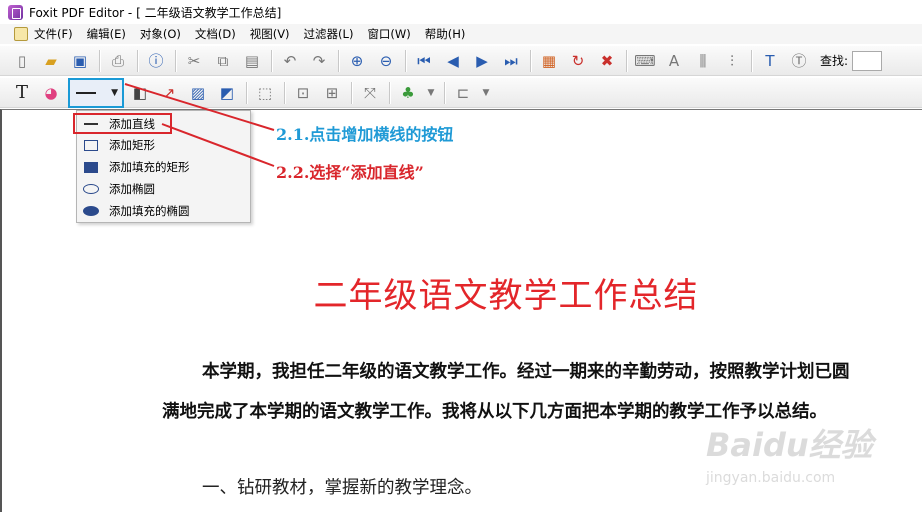 This screenshot has height=512, width=922. What do you see at coordinates (799, 61) in the screenshot?
I see `typewriter-icon: Ⓣ` at bounding box center [799, 61].